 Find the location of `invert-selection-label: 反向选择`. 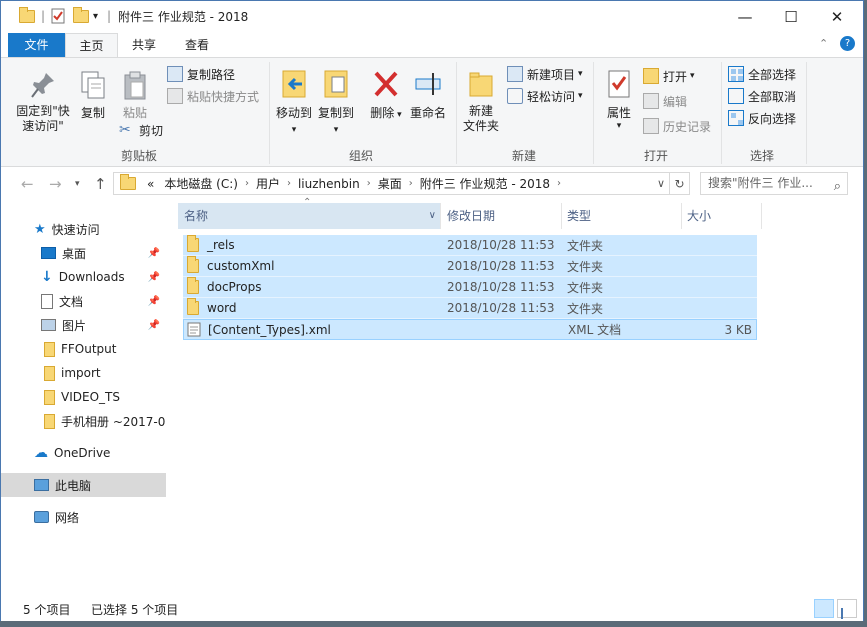

invert-selection-label: 反向选择 is located at coordinates (772, 118).